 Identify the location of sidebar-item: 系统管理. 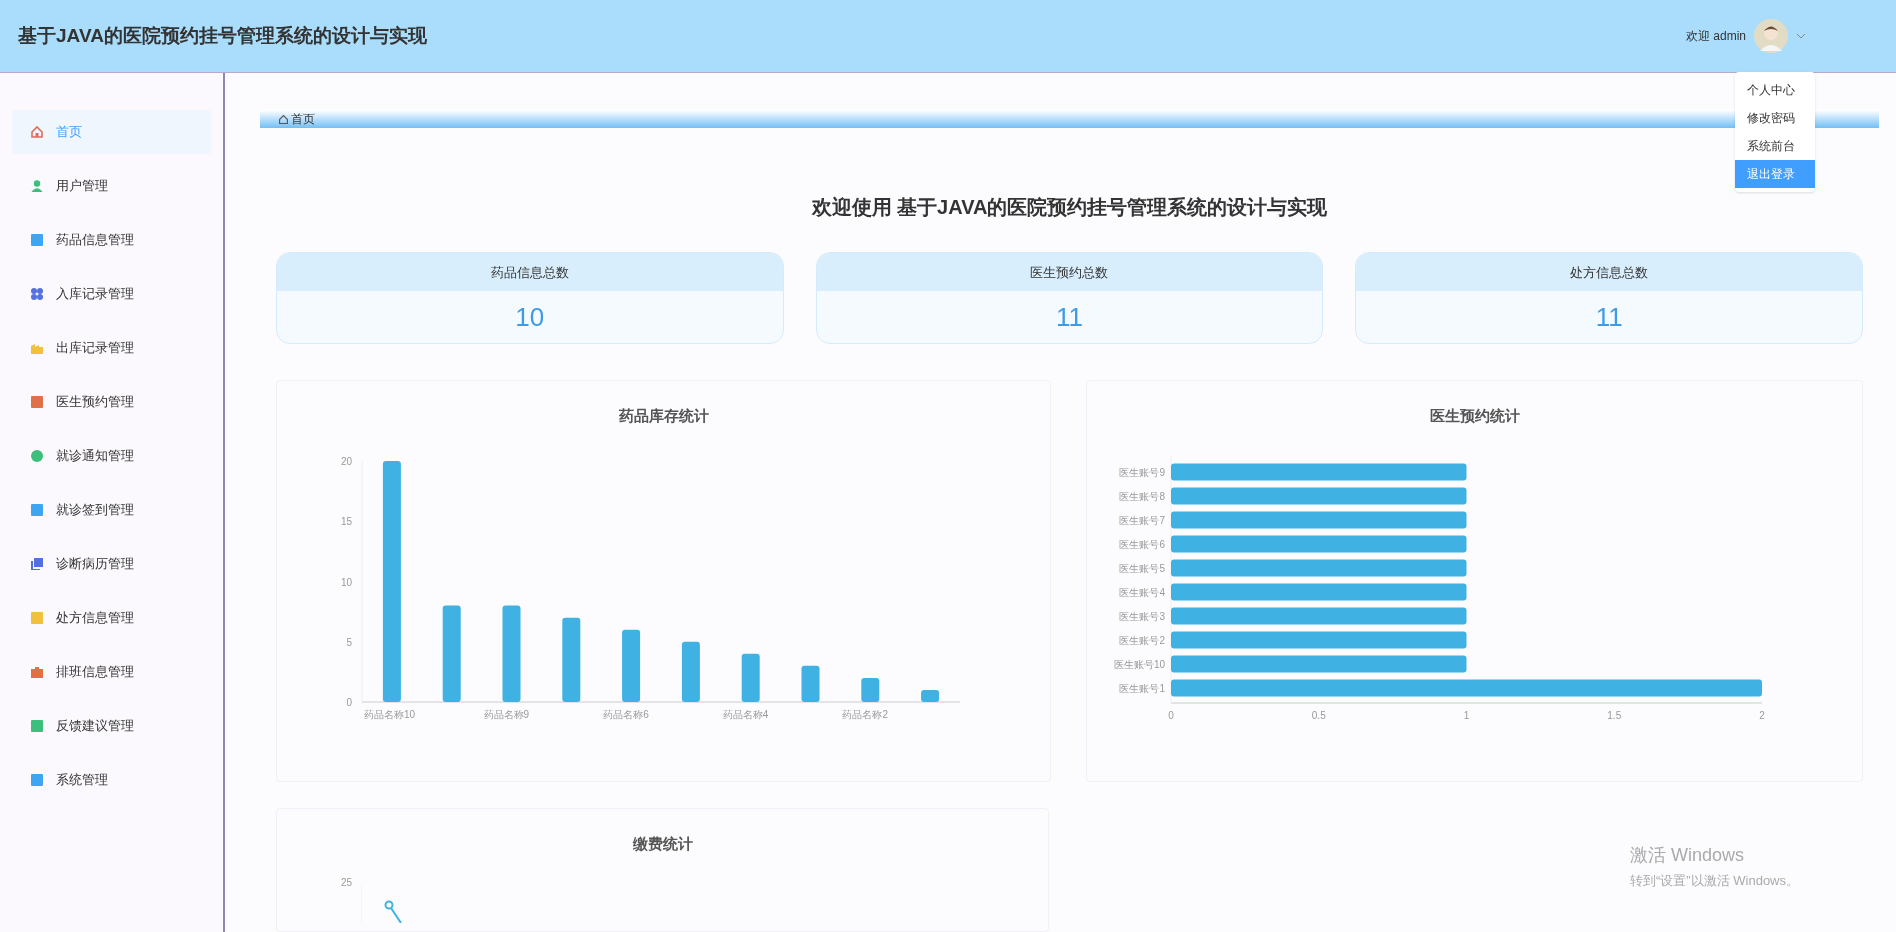
(111, 780).